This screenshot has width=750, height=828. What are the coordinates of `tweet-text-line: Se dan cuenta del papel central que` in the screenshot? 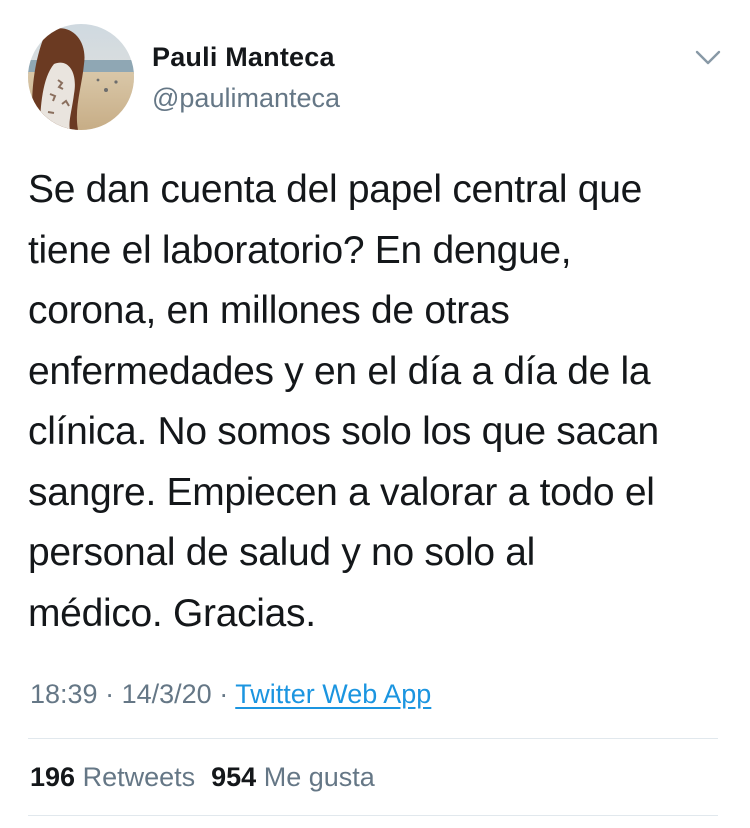 It's located at (335, 189).